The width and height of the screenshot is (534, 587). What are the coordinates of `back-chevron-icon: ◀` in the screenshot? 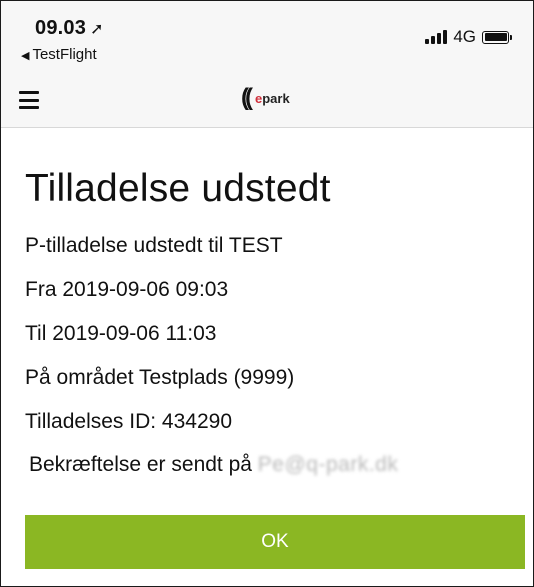 It's located at (25, 56).